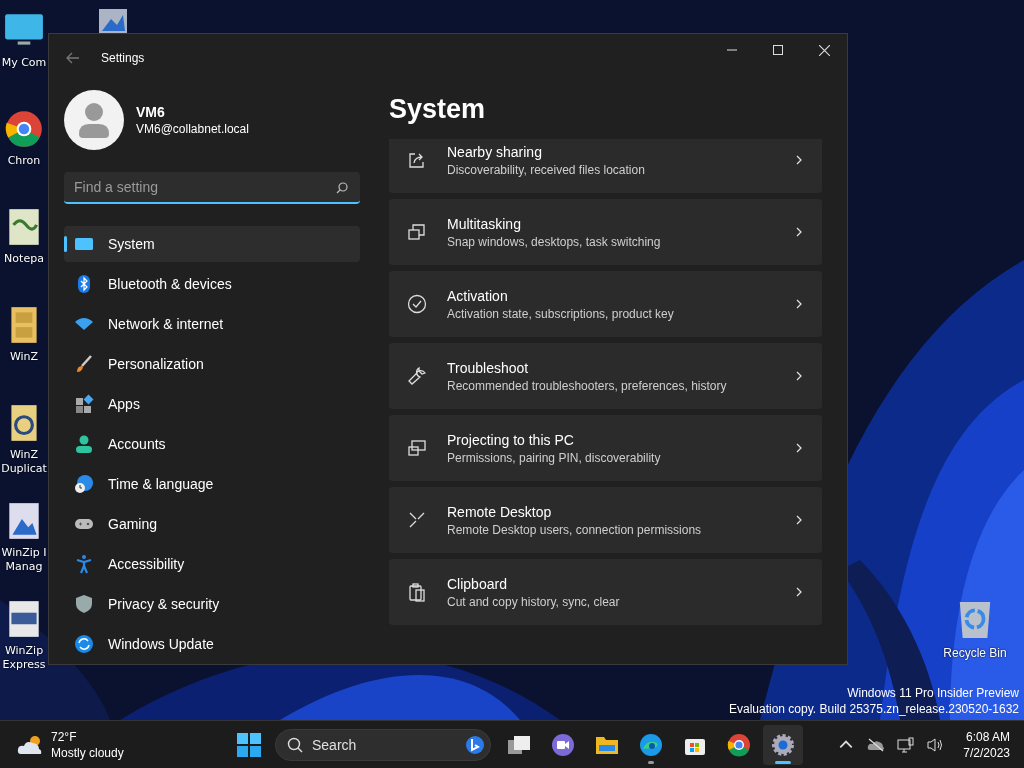 This screenshot has width=1024, height=768. I want to click on nav-item: System, so click(212, 244).